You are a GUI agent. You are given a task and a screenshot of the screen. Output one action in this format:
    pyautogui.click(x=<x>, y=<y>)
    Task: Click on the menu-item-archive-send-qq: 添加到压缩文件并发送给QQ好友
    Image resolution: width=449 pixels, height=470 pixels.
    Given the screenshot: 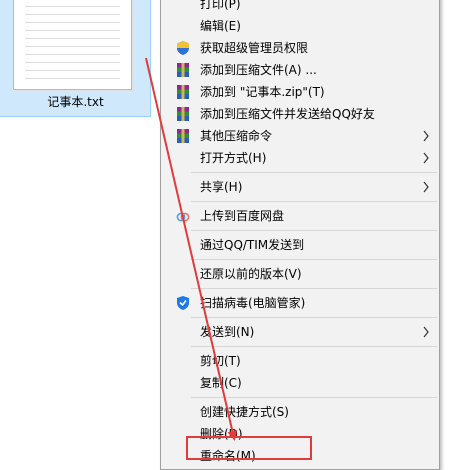 What is the action you would take?
    pyautogui.click(x=300, y=114)
    